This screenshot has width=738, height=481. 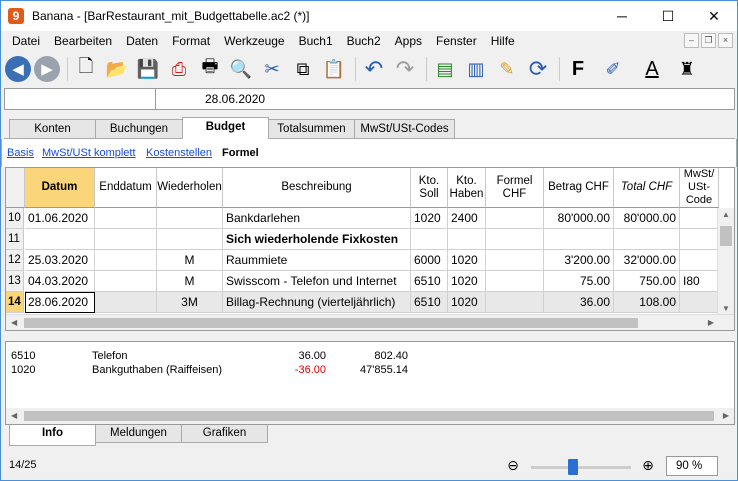 What do you see at coordinates (224, 434) in the screenshot?
I see `tab-grafiken: Grafiken` at bounding box center [224, 434].